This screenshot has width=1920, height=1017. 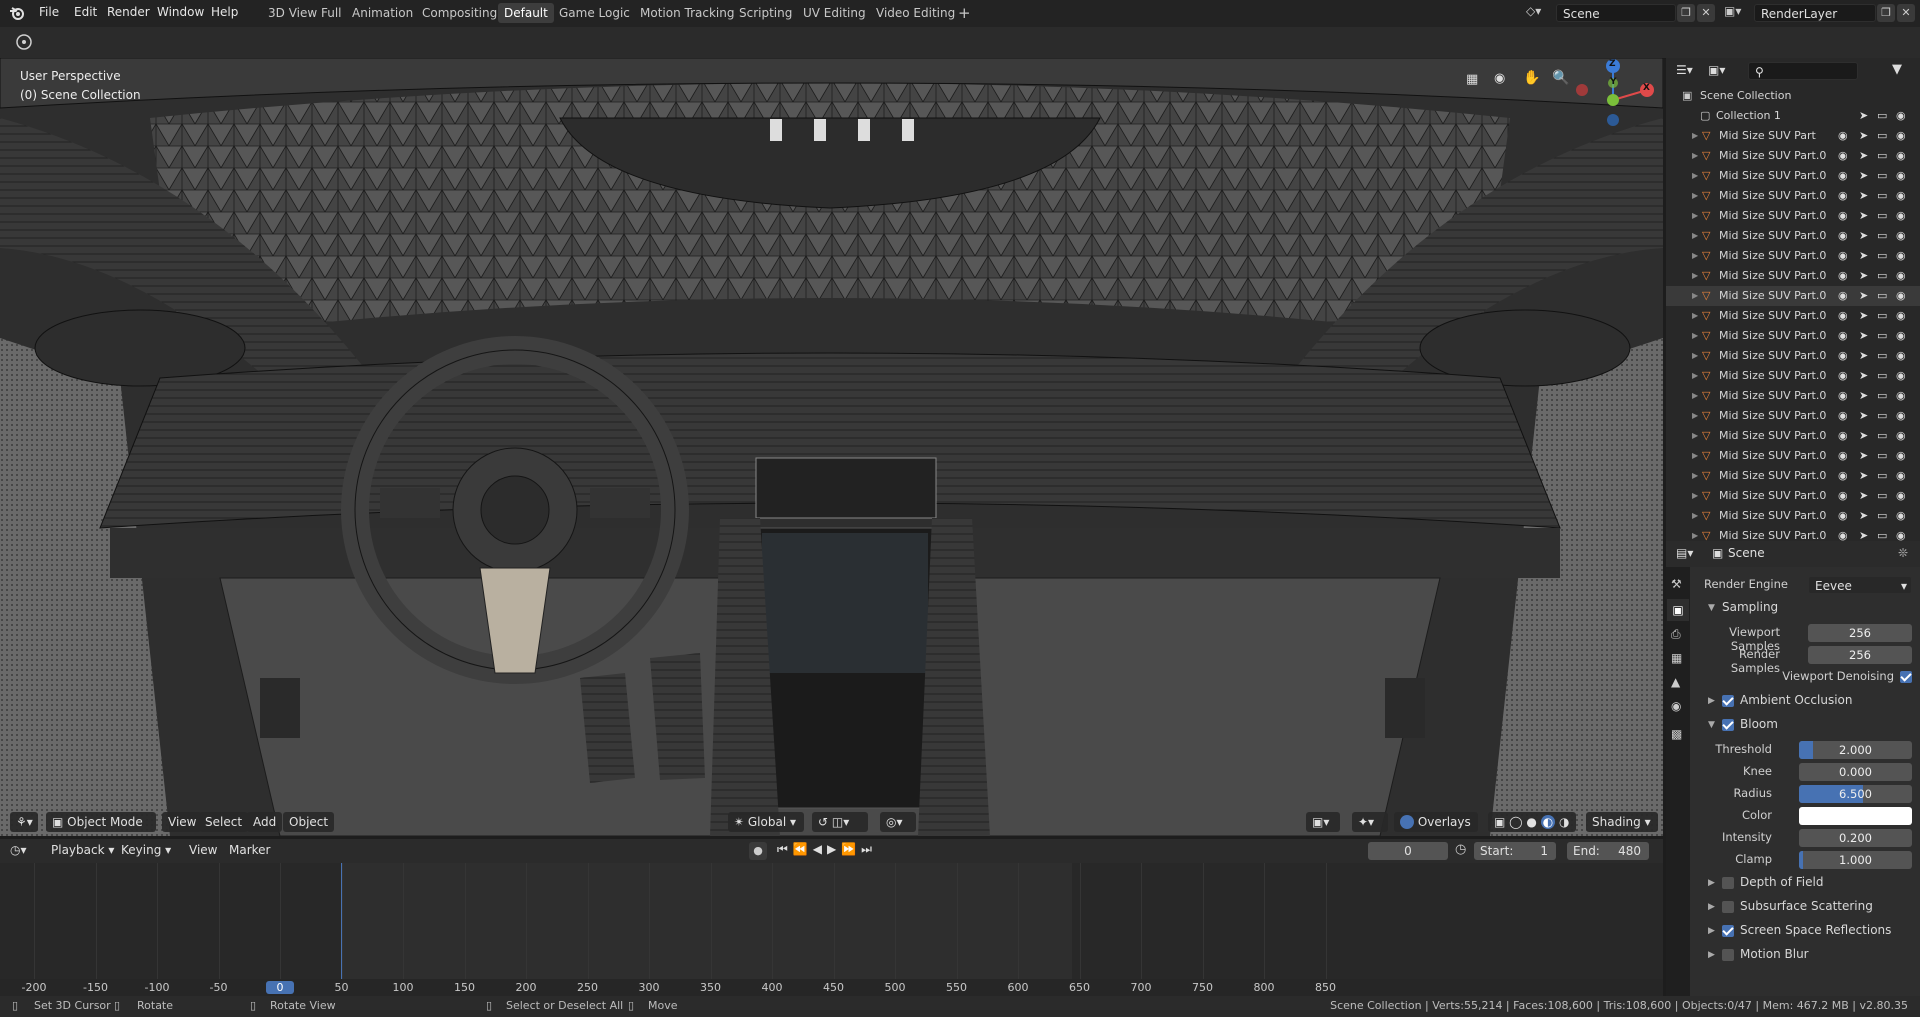 I want to click on playback-menu: Playback ▾, so click(x=82, y=850).